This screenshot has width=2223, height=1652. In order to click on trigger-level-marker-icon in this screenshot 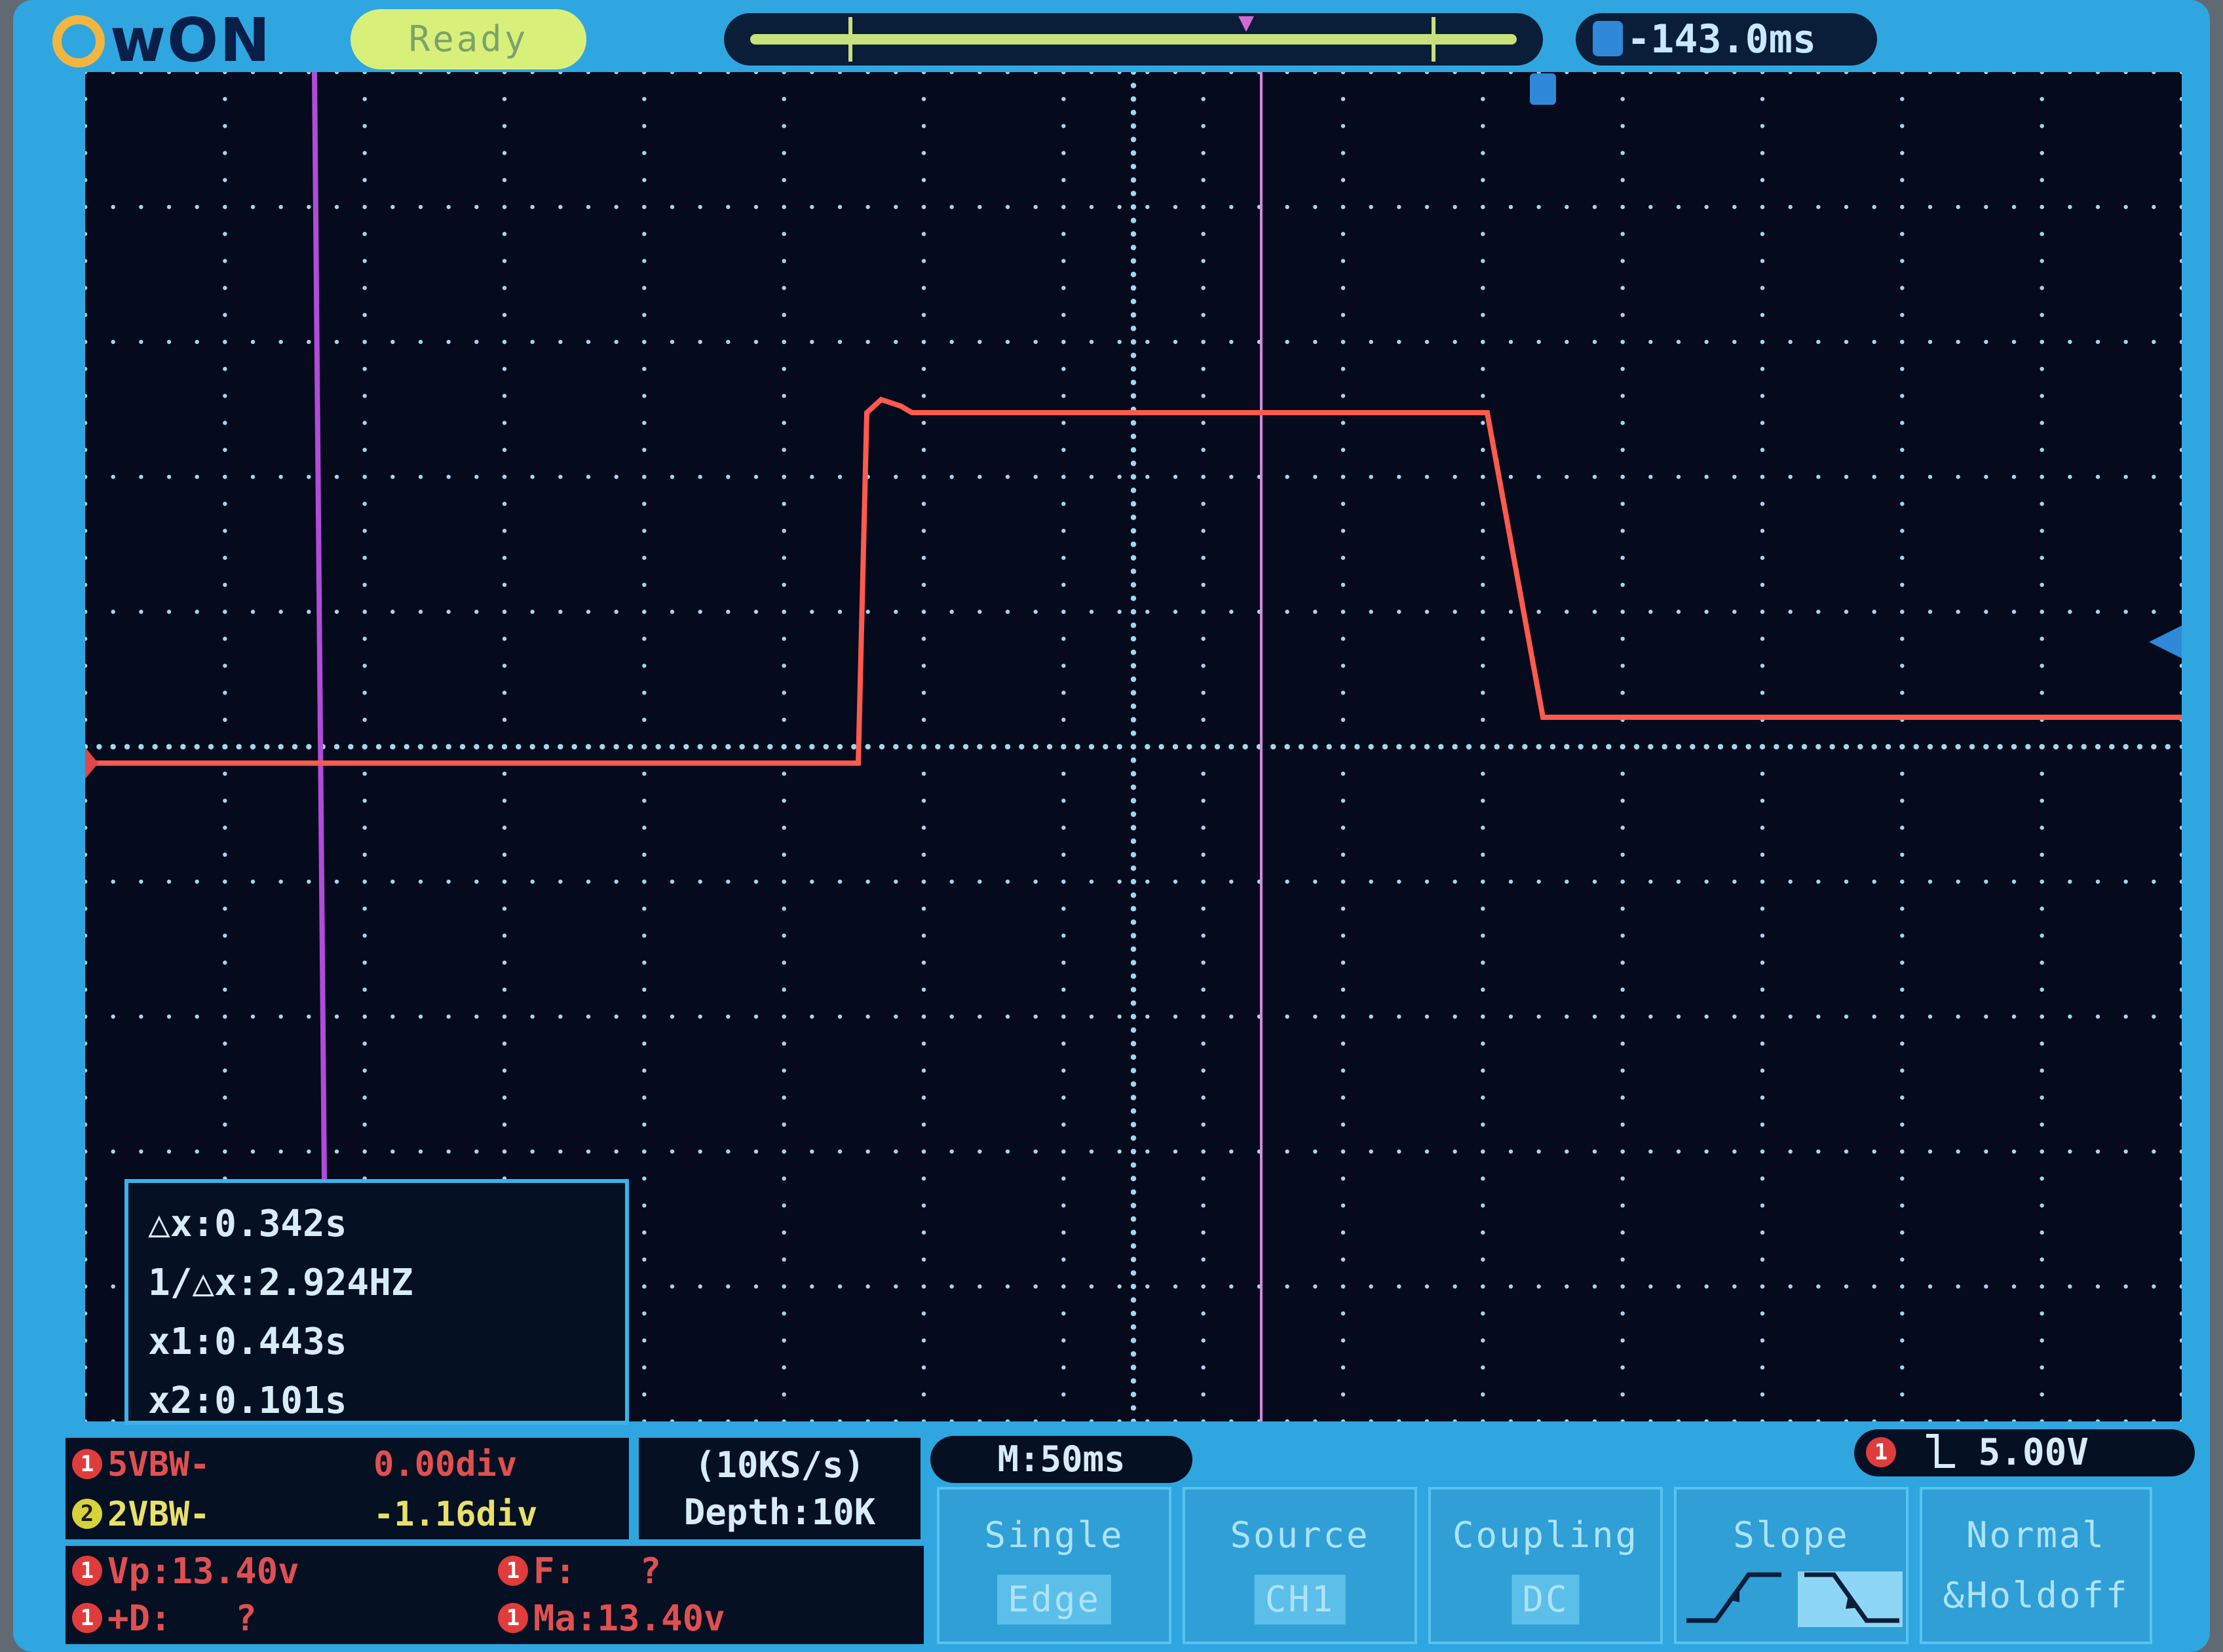, I will do `click(2165, 642)`.